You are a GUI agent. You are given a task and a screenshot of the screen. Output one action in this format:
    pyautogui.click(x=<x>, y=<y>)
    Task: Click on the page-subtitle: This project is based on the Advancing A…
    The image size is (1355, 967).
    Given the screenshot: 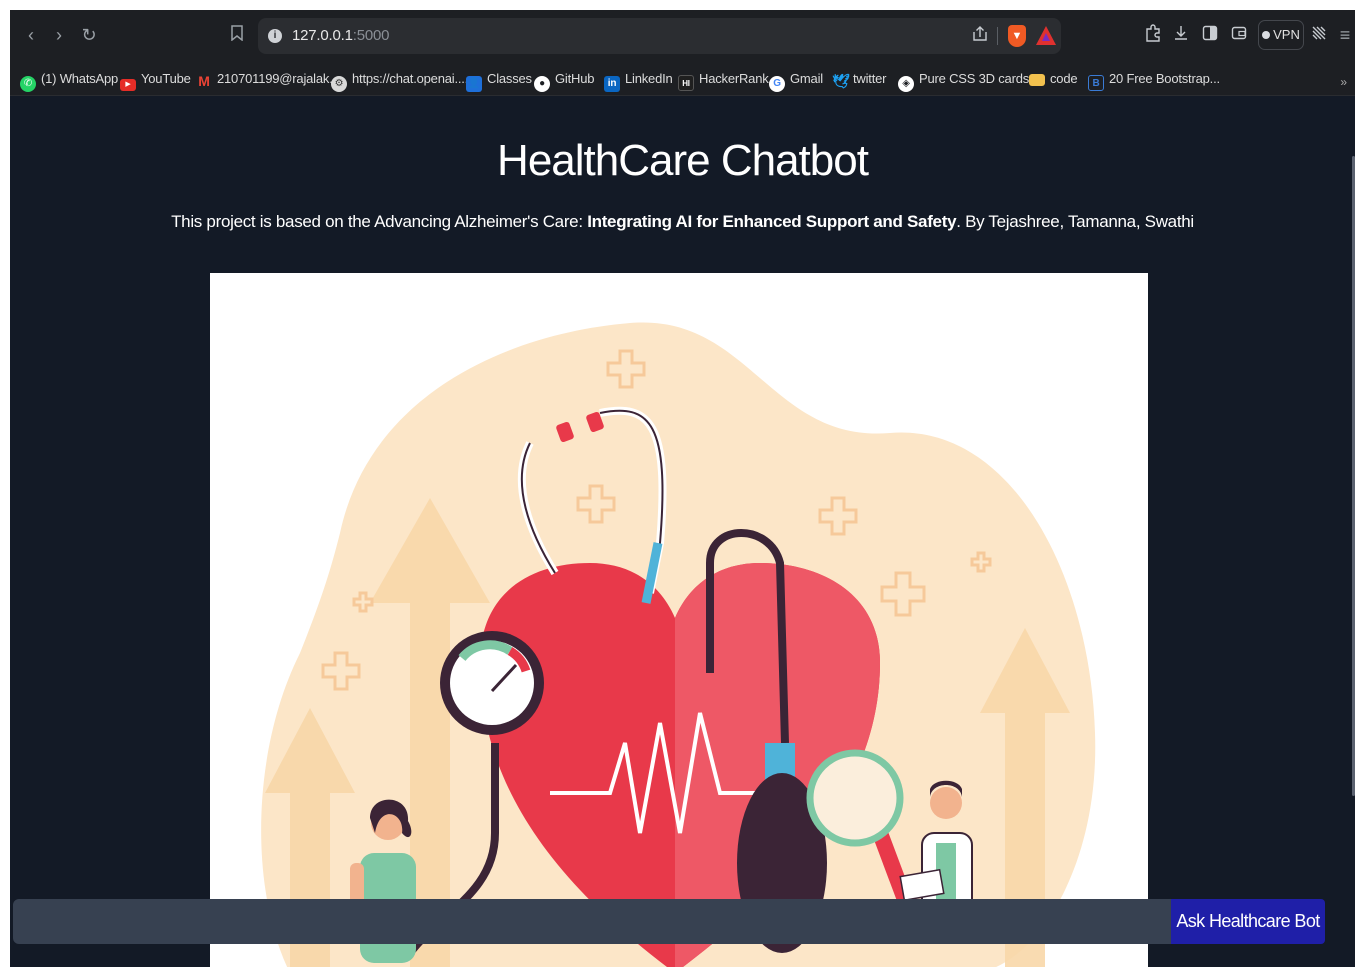 What is the action you would take?
    pyautogui.click(x=682, y=221)
    